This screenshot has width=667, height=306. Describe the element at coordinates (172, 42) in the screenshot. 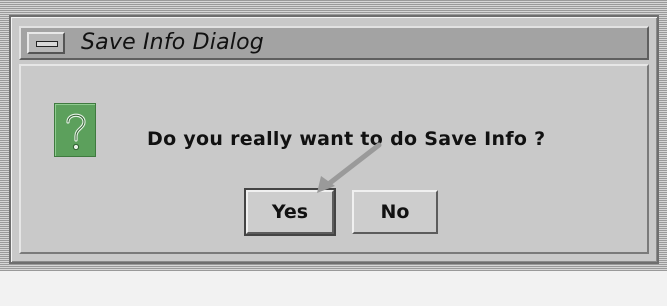

I see `dialog-title: Save Info Dialog` at that location.